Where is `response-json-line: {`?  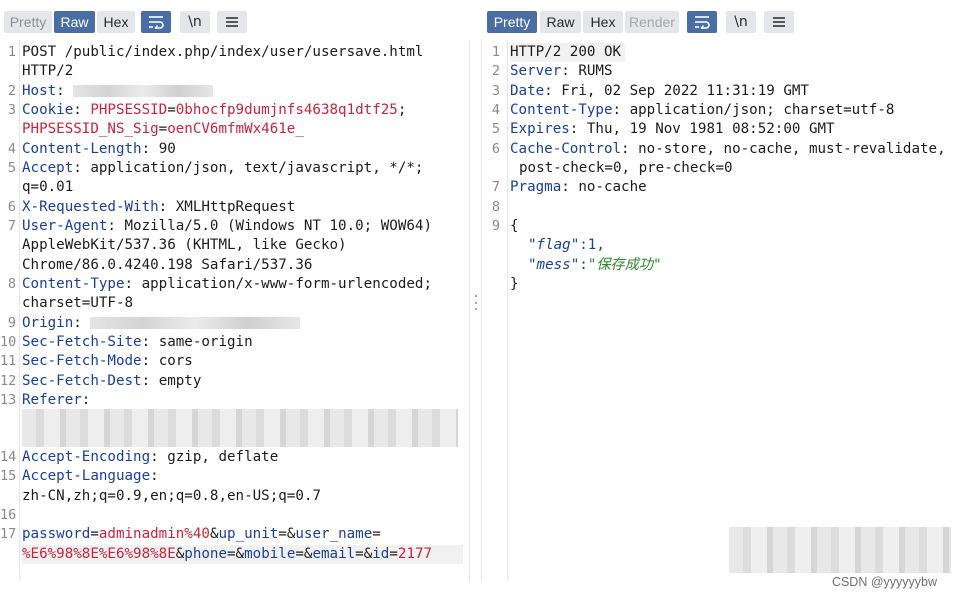 response-json-line: { is located at coordinates (514, 226).